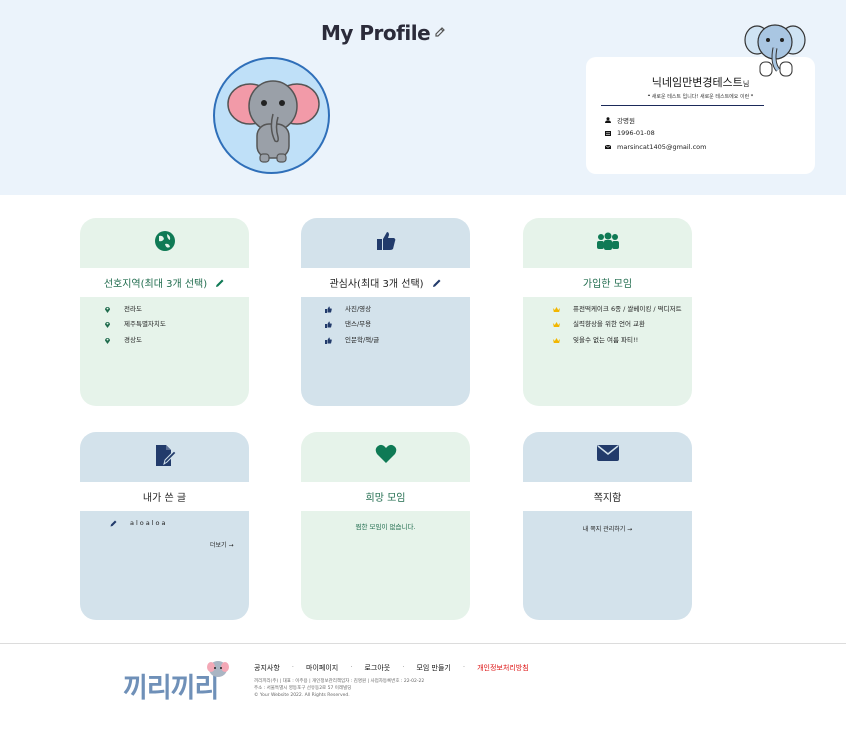 The image size is (846, 748). Describe the element at coordinates (170, 688) in the screenshot. I see `svg-text: 끼리끼리` at that location.